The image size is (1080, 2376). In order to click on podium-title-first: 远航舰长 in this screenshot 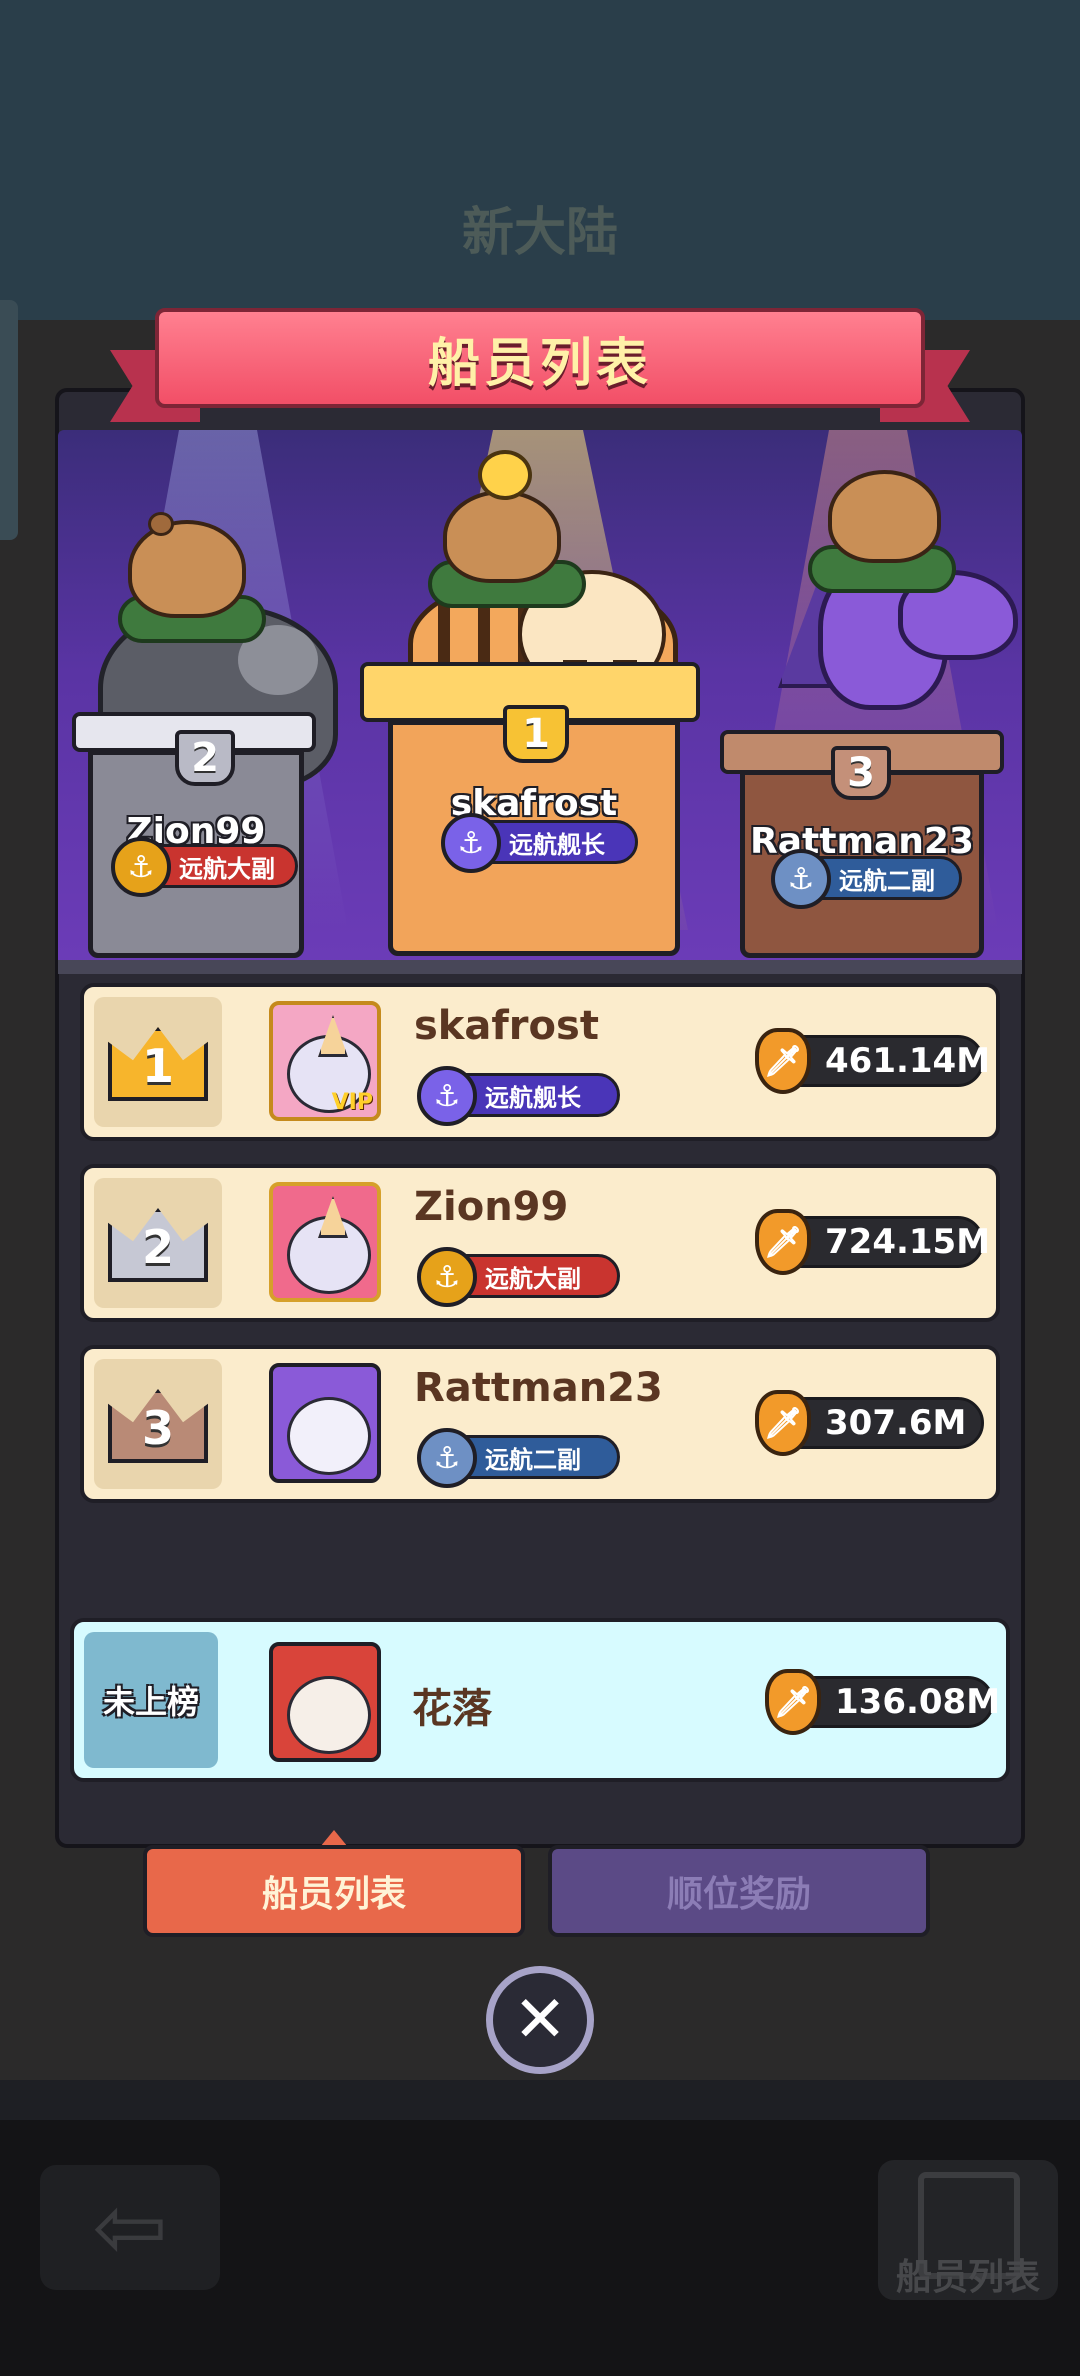, I will do `click(557, 844)`.